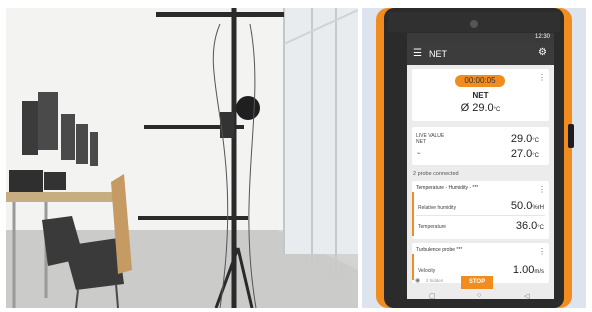 This screenshot has width=592, height=312. Describe the element at coordinates (480, 38) in the screenshot. I see `status-bar: 12:30` at that location.